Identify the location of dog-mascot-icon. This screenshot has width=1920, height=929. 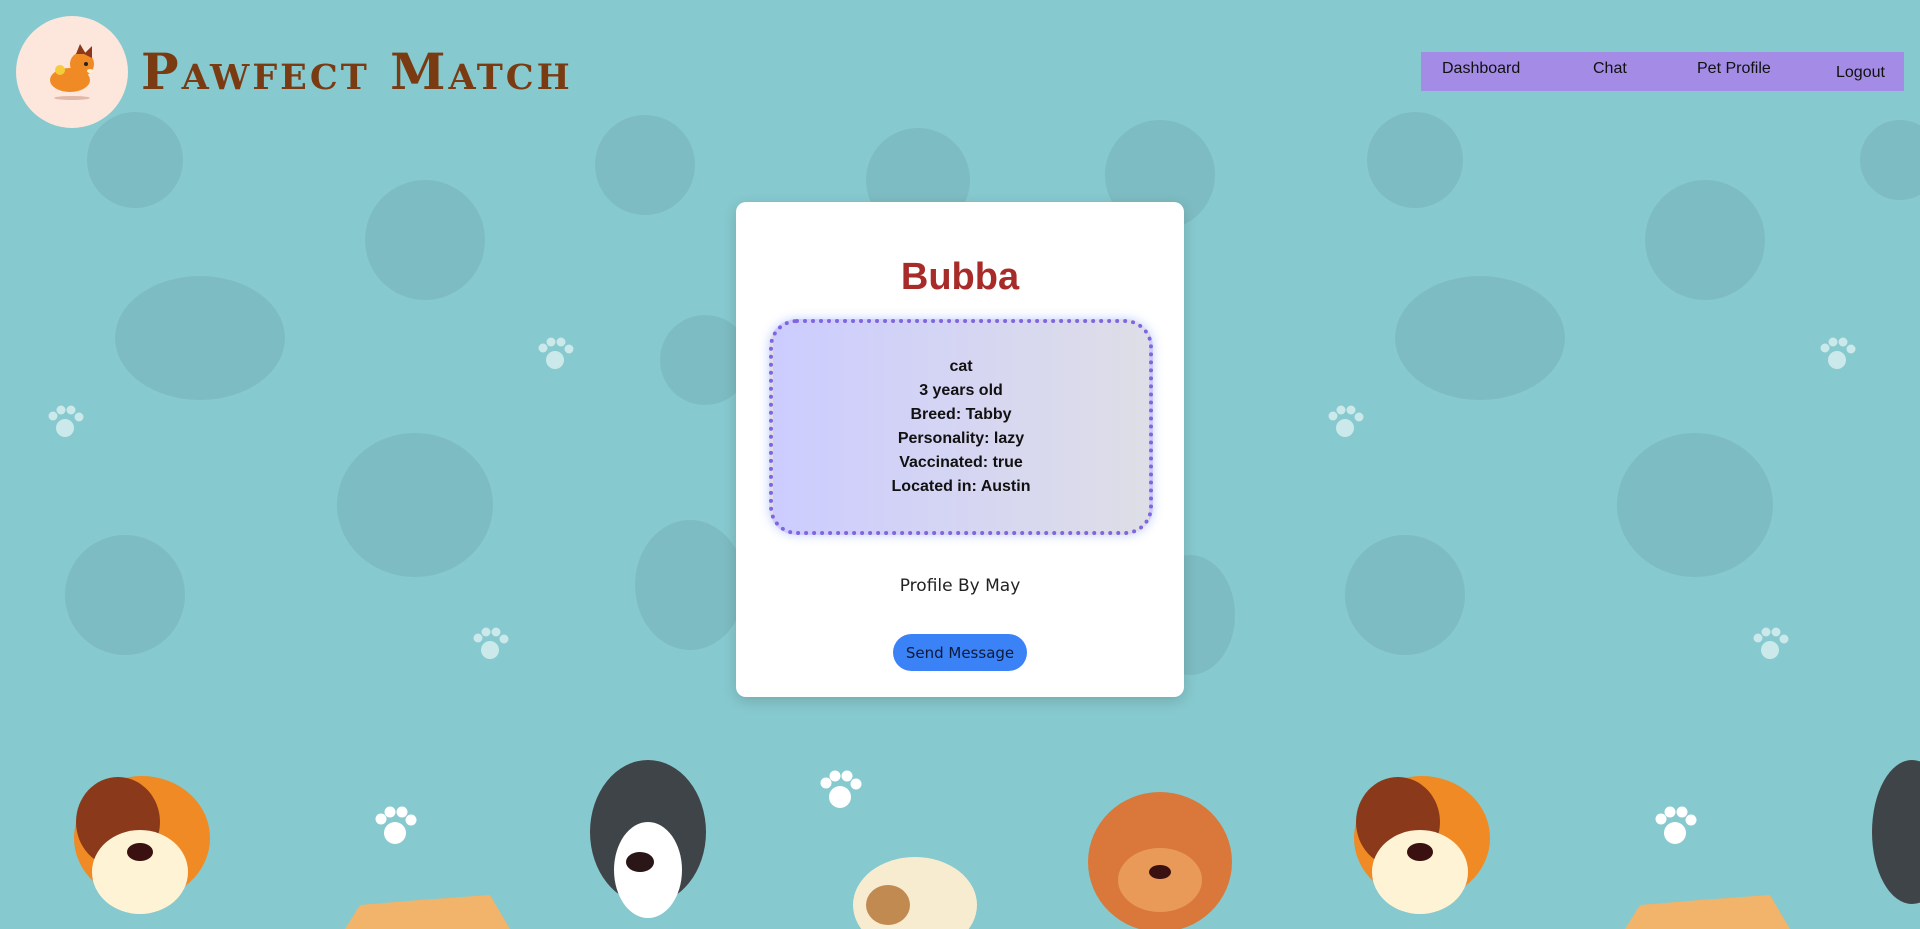
(72, 72).